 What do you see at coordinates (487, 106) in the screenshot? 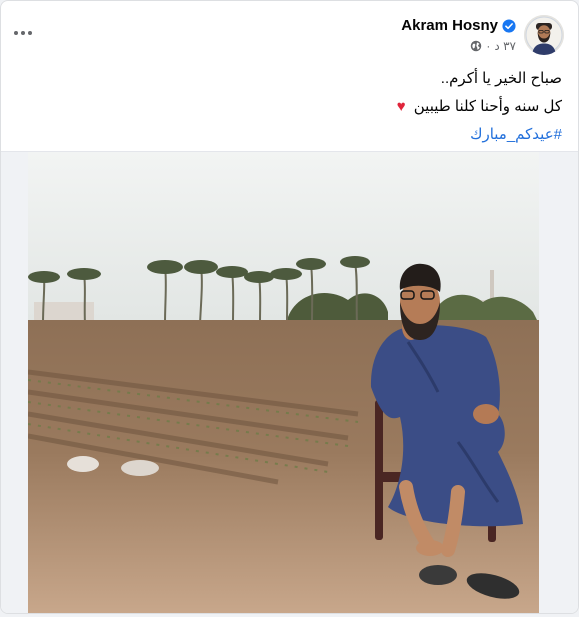
I see `post-text-line: كل سنه وأحنا كلنا طيبين` at bounding box center [487, 106].